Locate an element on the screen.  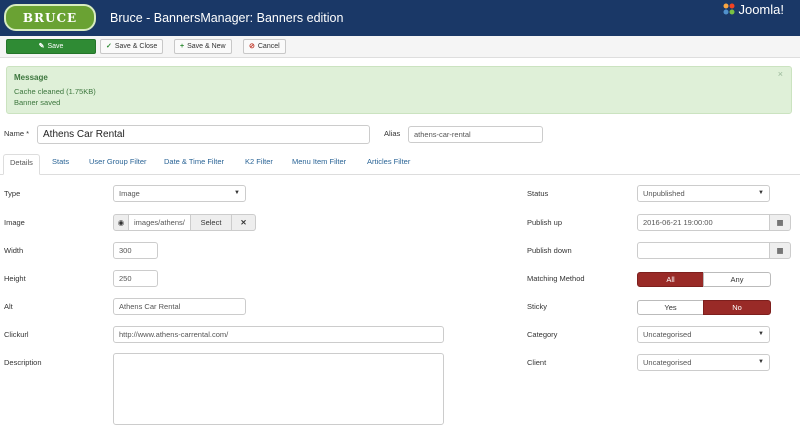
check-icon: ✓ is located at coordinates (109, 46).